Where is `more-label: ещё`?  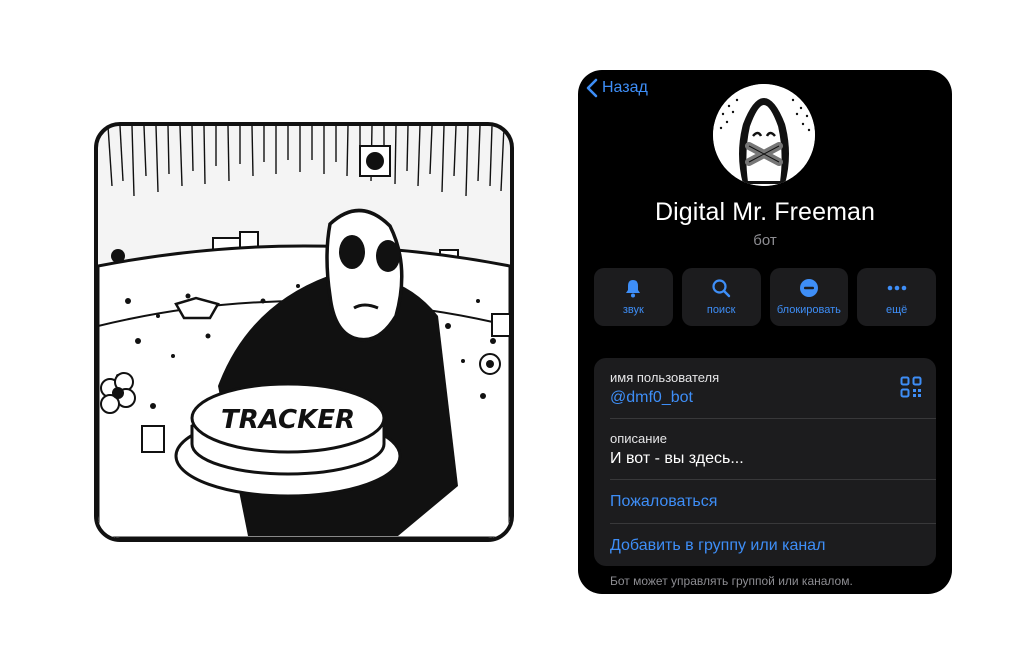
more-label: ещё is located at coordinates (896, 310).